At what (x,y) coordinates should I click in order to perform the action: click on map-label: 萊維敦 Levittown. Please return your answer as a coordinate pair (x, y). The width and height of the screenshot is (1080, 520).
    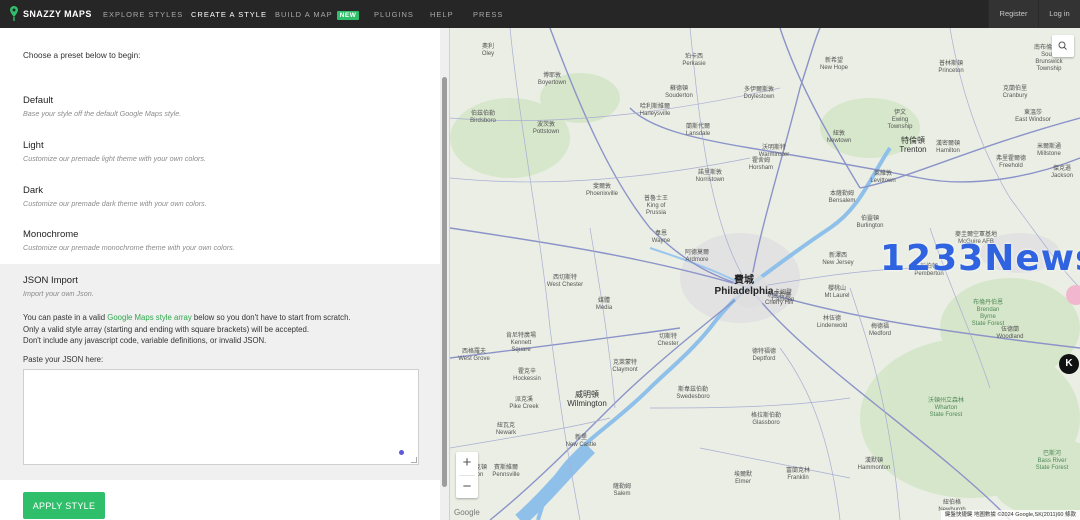
    Looking at the image, I should click on (883, 177).